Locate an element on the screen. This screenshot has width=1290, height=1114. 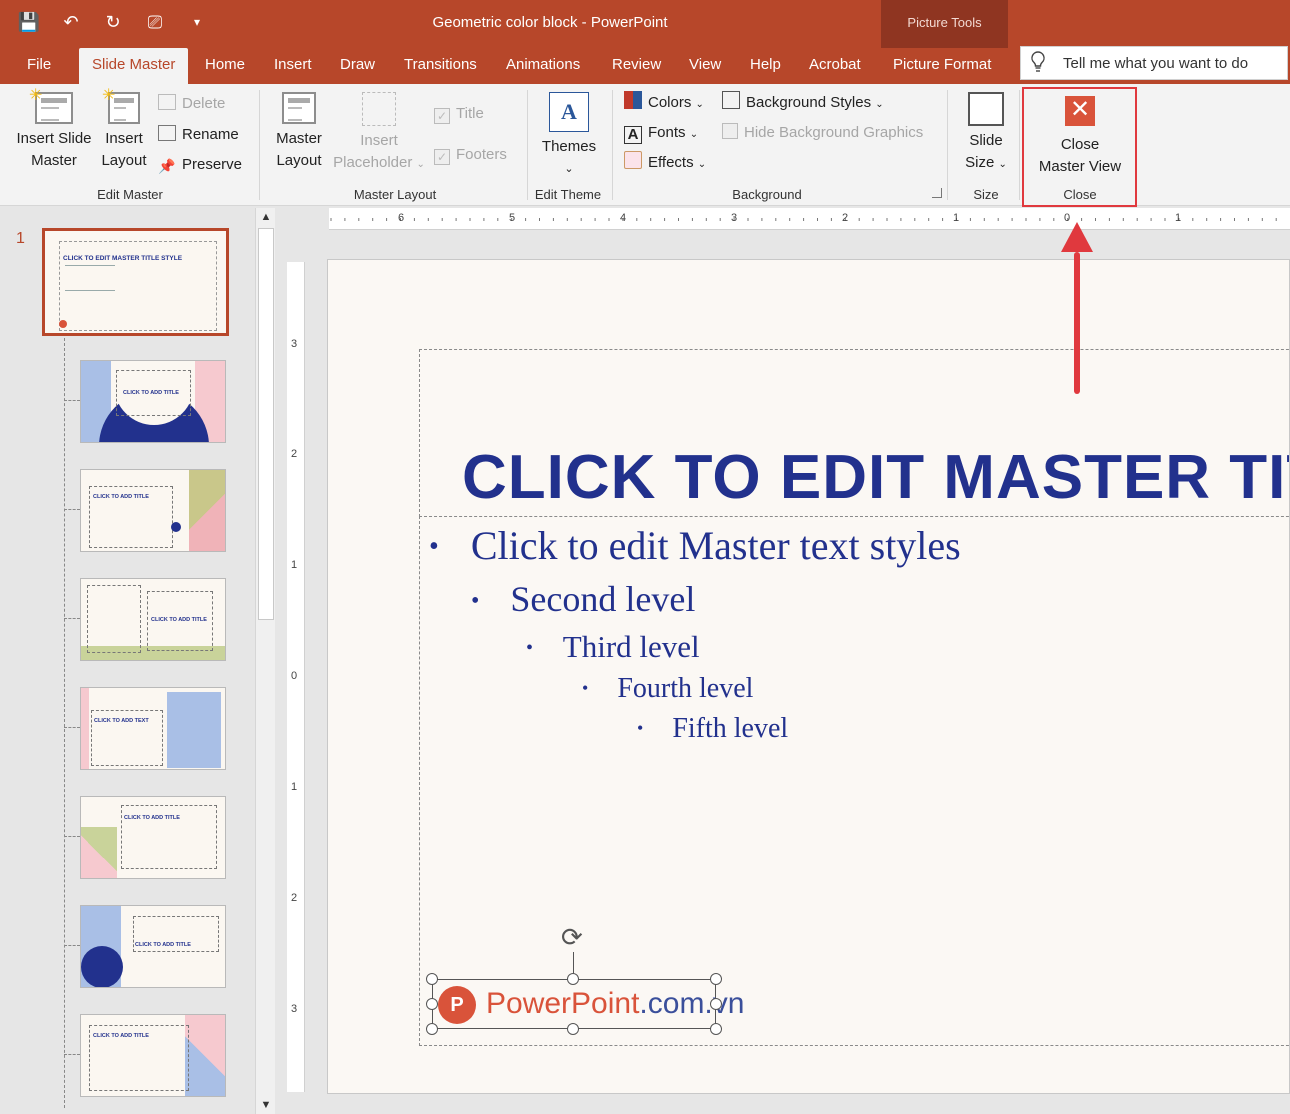
rename-button: Rename is located at coordinates (198, 135).